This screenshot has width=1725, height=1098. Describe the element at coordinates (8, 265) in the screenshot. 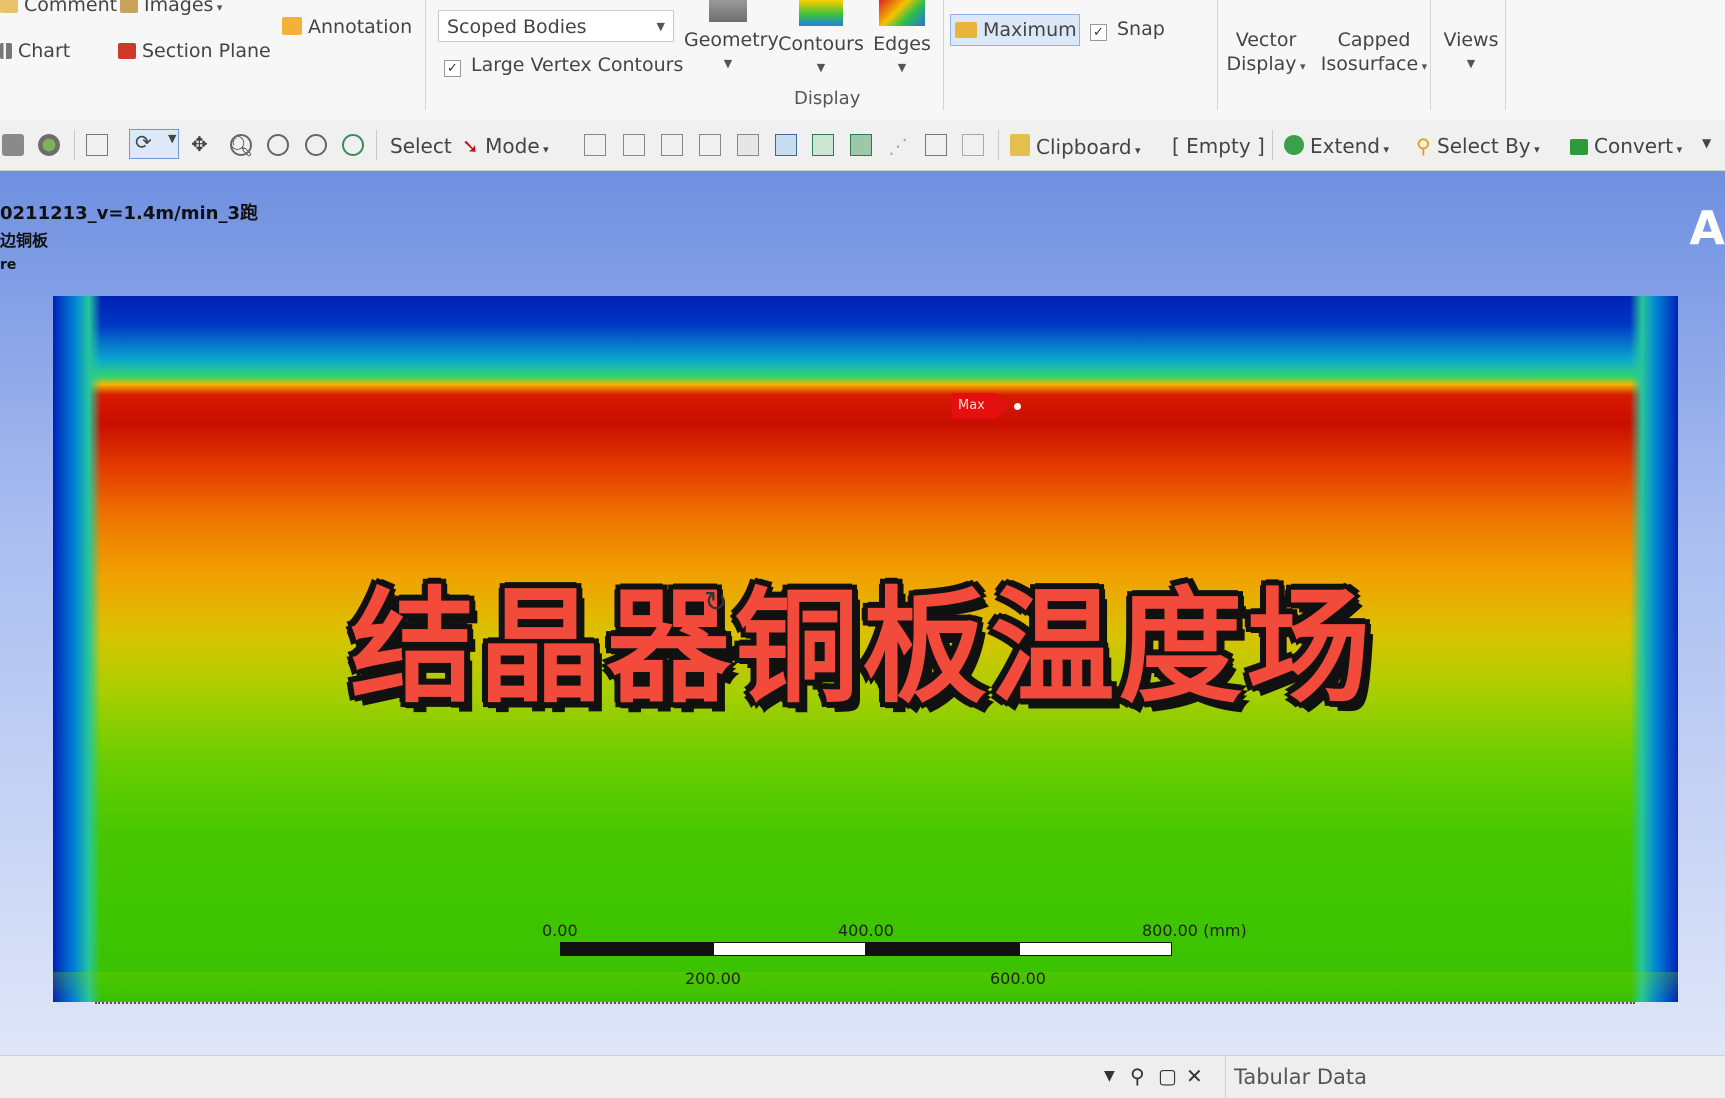

I see `result-type: re` at that location.